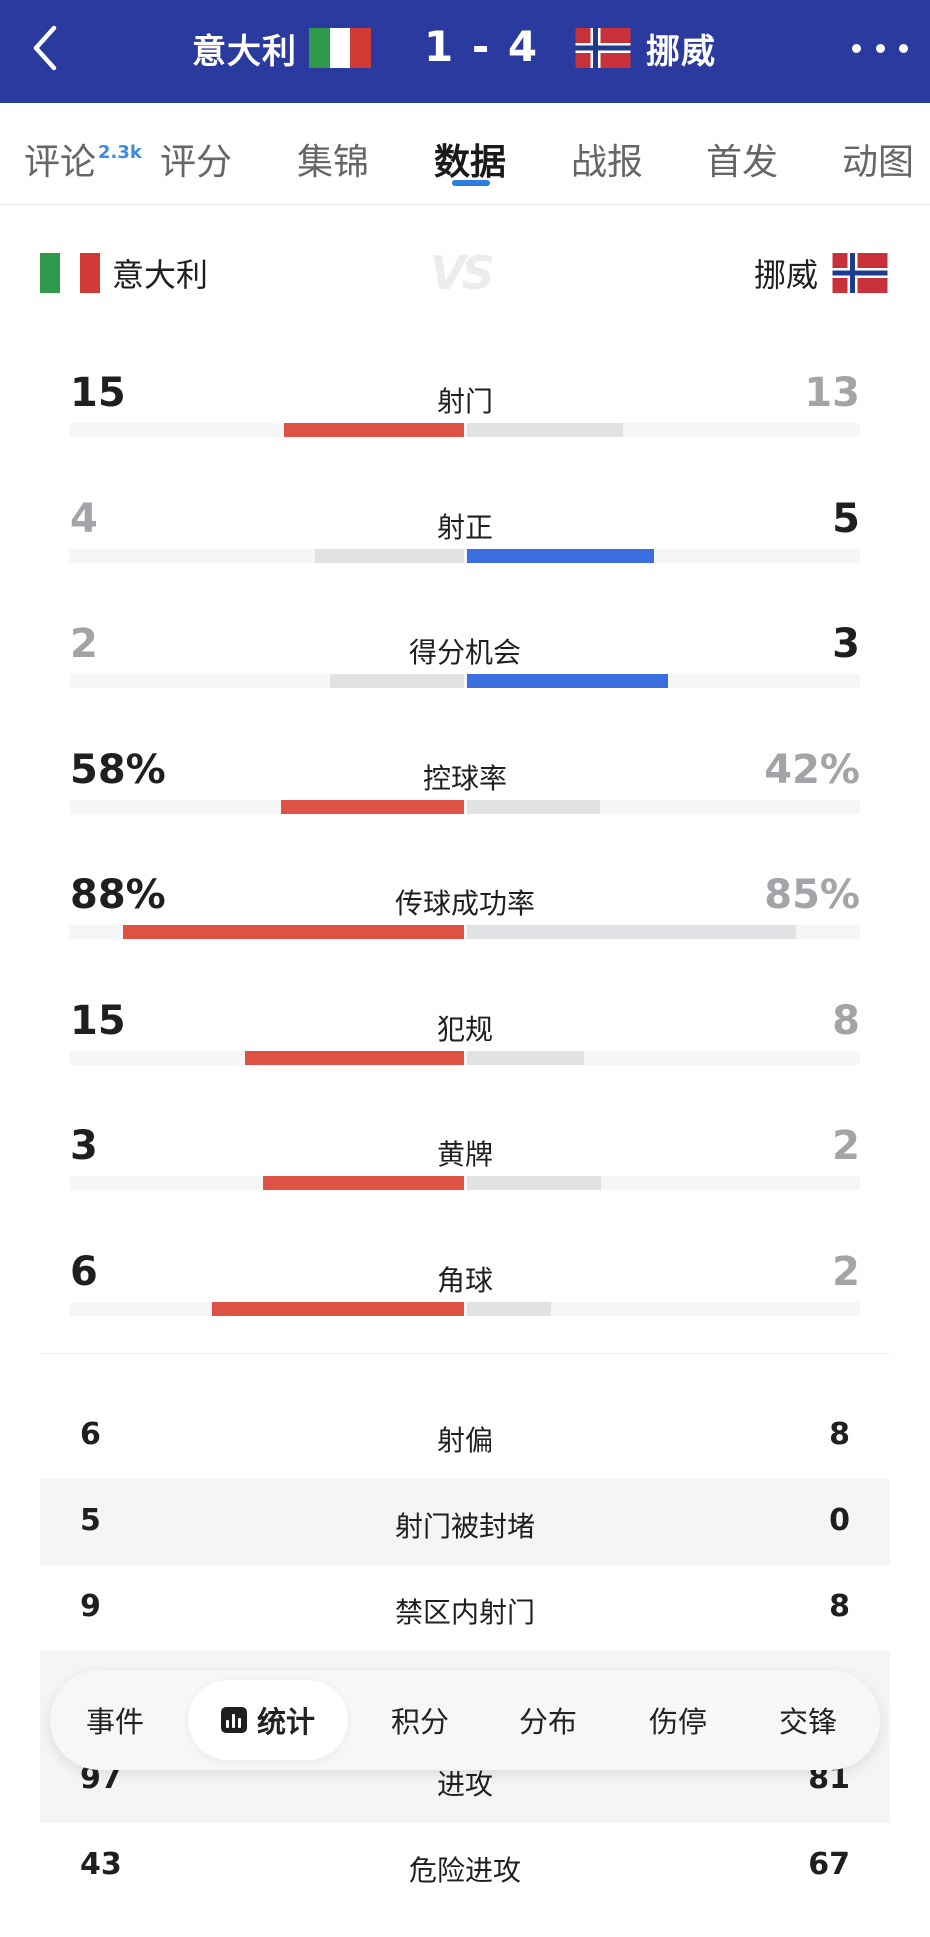 The width and height of the screenshot is (930, 1937). What do you see at coordinates (464, 527) in the screenshot?
I see `stat-label: 射正` at bounding box center [464, 527].